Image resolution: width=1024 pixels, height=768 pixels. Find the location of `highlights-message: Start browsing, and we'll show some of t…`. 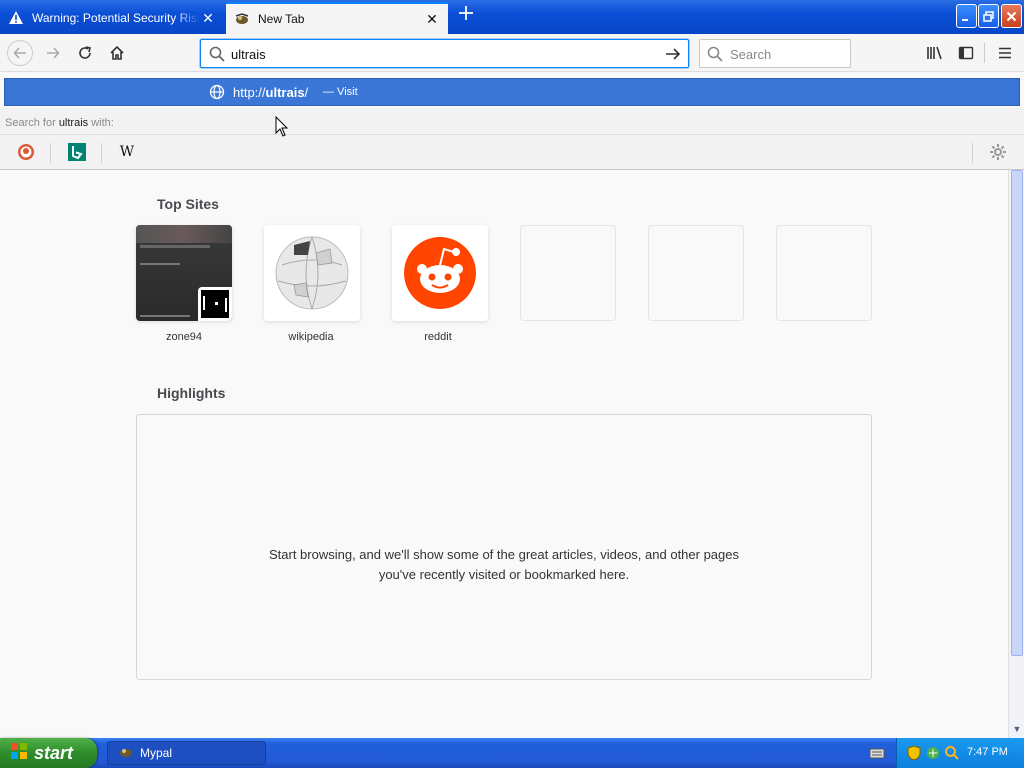

highlights-message: Start browsing, and we'll show some of t… is located at coordinates (503, 564).